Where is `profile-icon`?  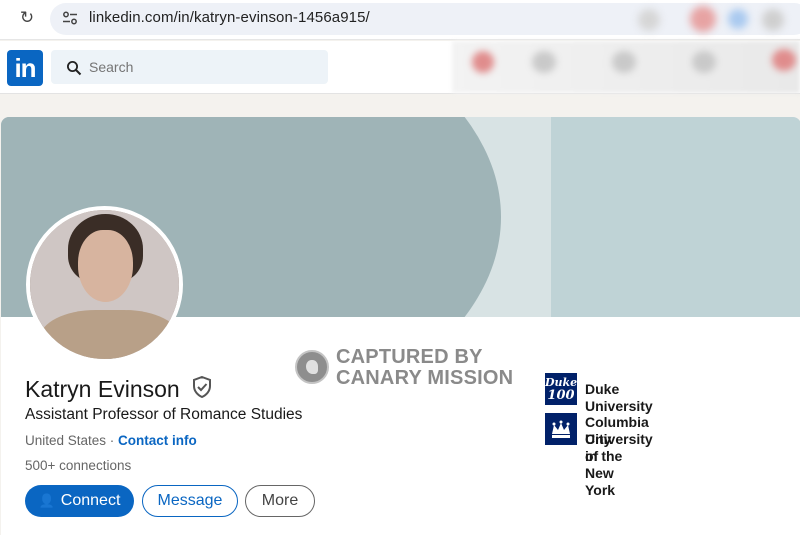 profile-icon is located at coordinates (773, 20).